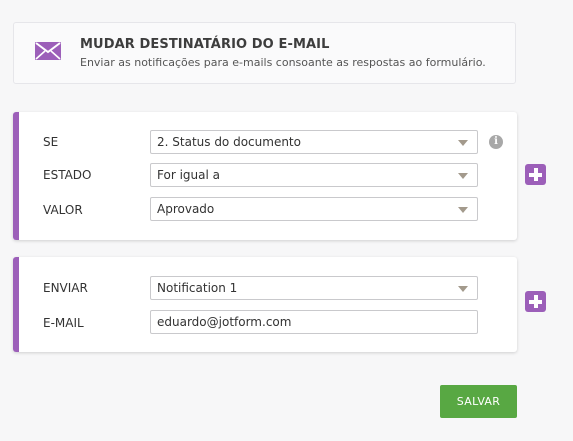 The image size is (573, 441). I want to click on state-label: ESTADO, so click(67, 175).